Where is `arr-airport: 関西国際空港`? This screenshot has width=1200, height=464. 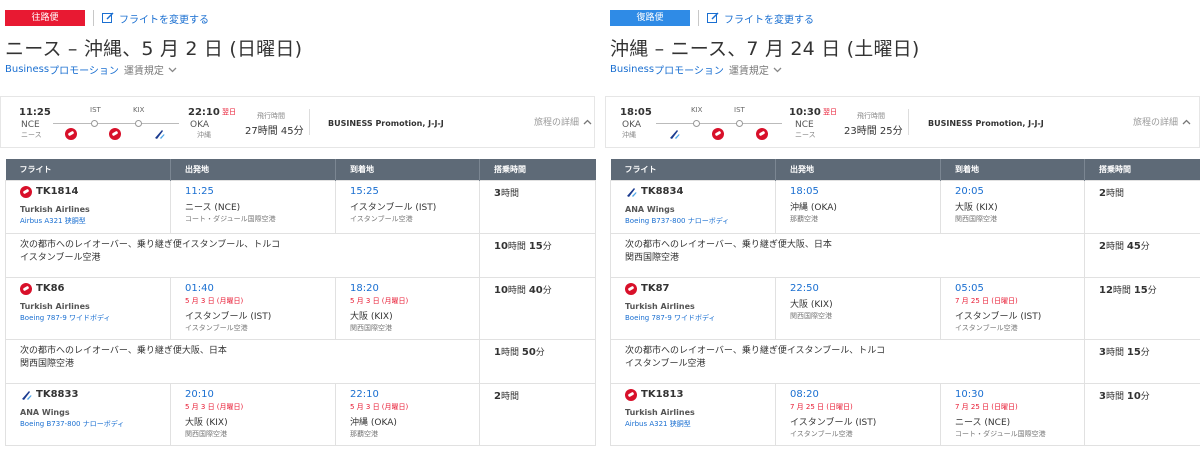 arr-airport: 関西国際空港 is located at coordinates (371, 327).